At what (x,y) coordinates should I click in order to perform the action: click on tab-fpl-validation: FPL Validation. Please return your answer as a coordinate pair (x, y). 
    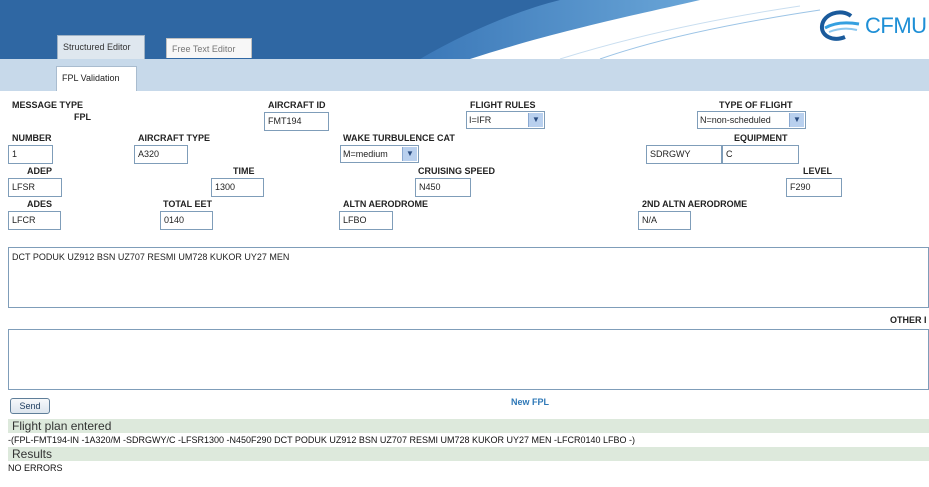
    Looking at the image, I should click on (96, 78).